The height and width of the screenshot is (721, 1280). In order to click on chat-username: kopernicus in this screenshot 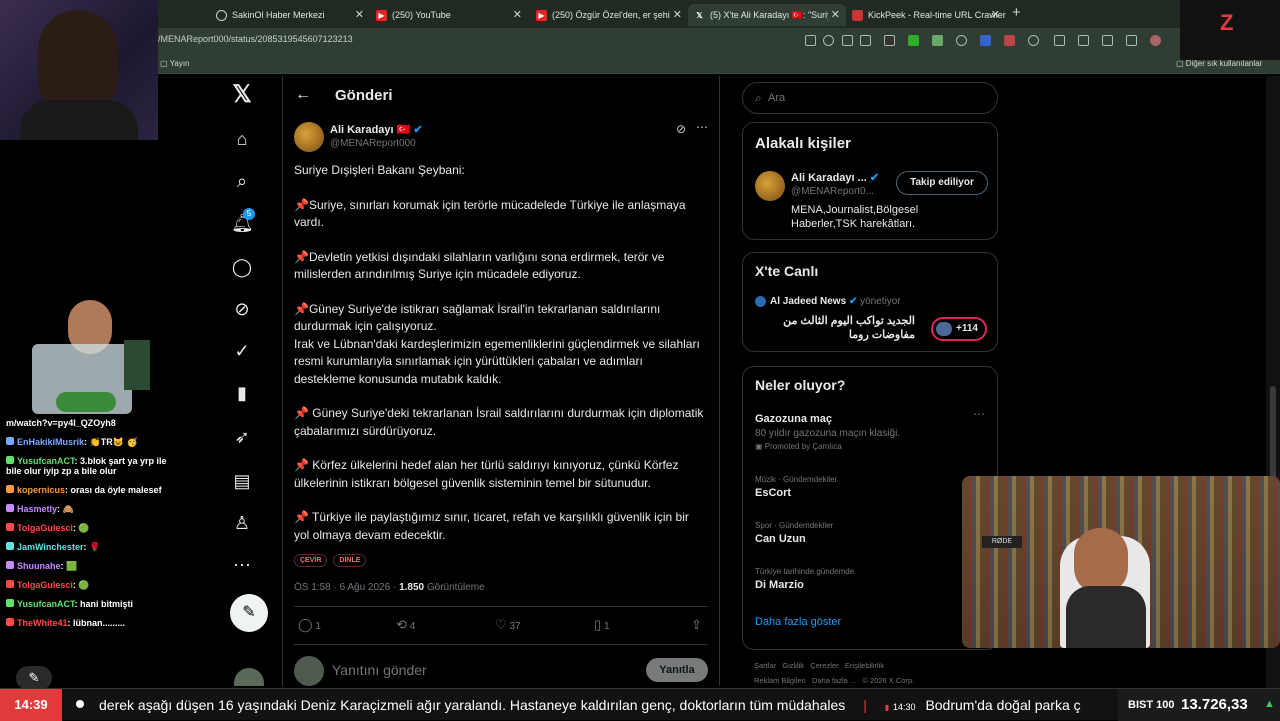, I will do `click(41, 490)`.